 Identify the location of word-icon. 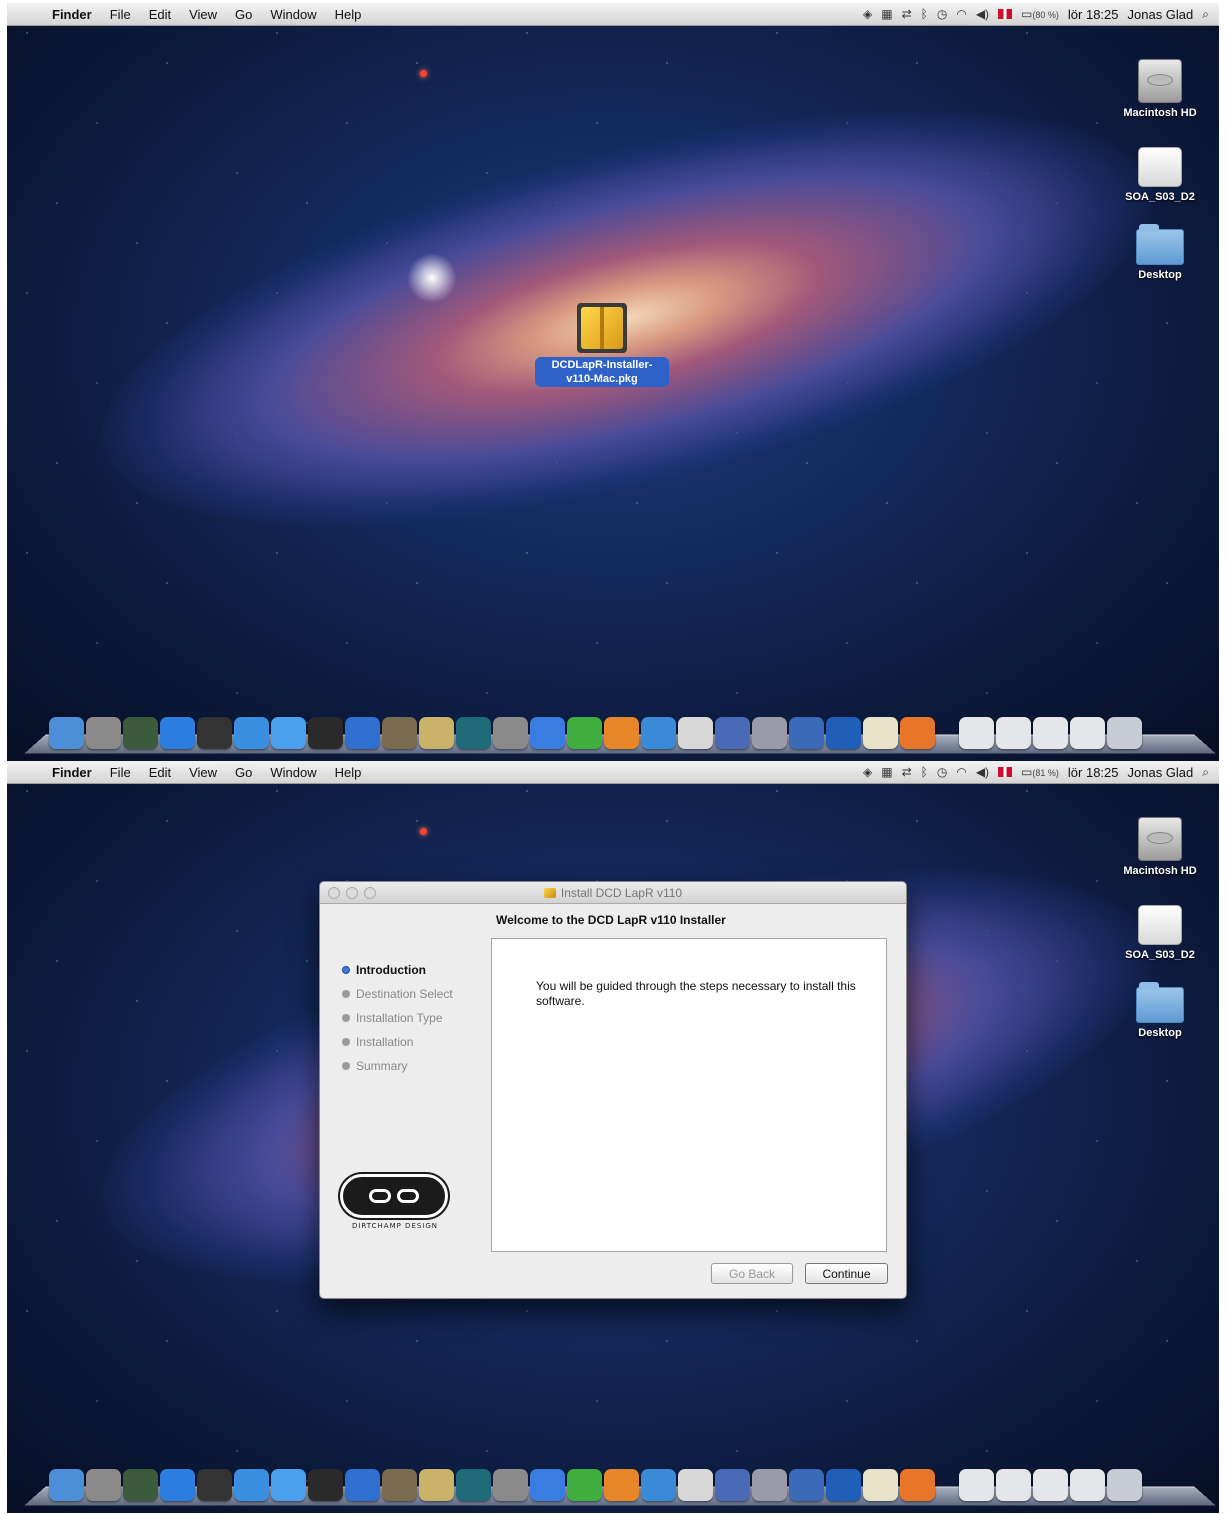
(547, 733).